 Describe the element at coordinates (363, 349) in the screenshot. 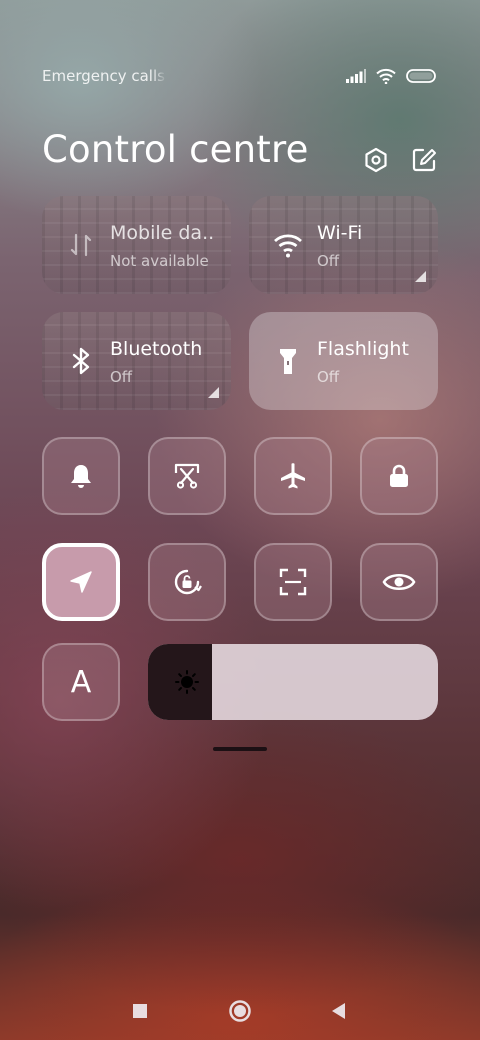

I see `tile-label: Flashlight` at that location.